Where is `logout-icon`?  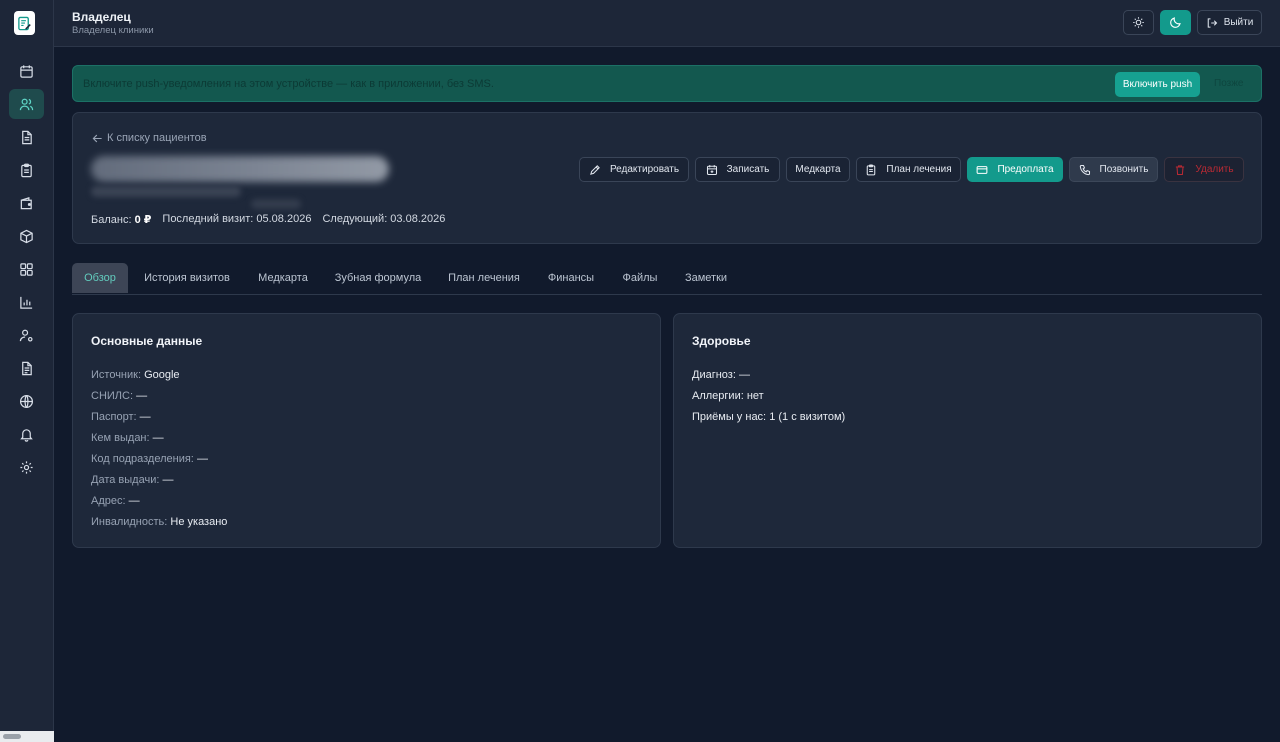
logout-icon is located at coordinates (1212, 22).